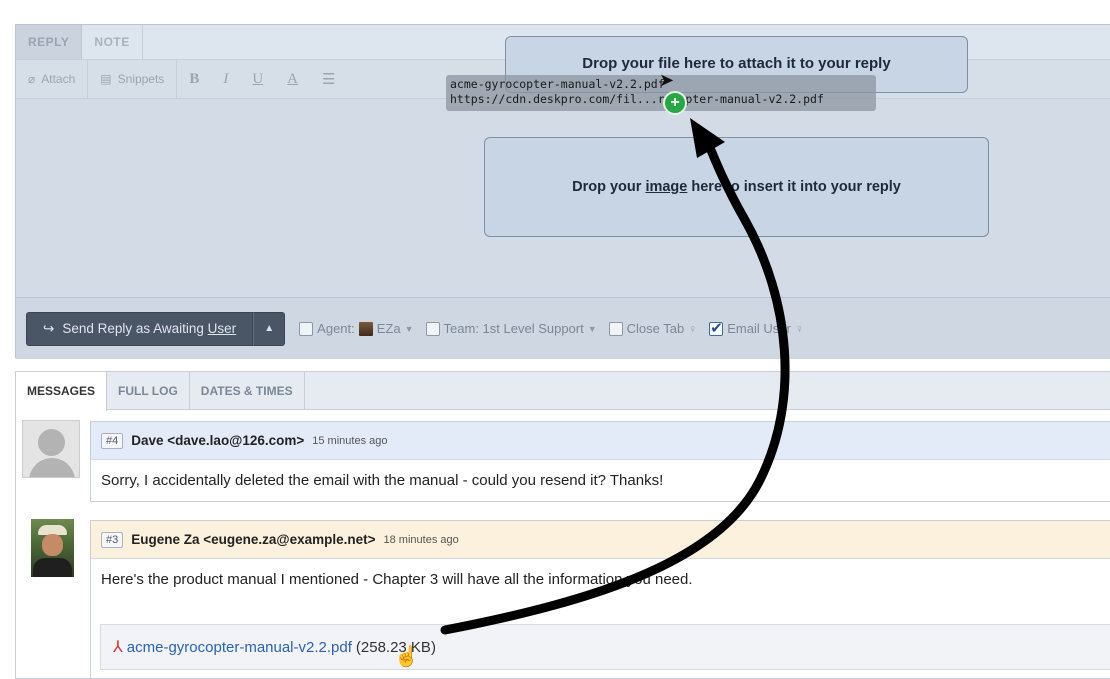  Describe the element at coordinates (222, 328) in the screenshot. I see `send-label-user: User` at that location.